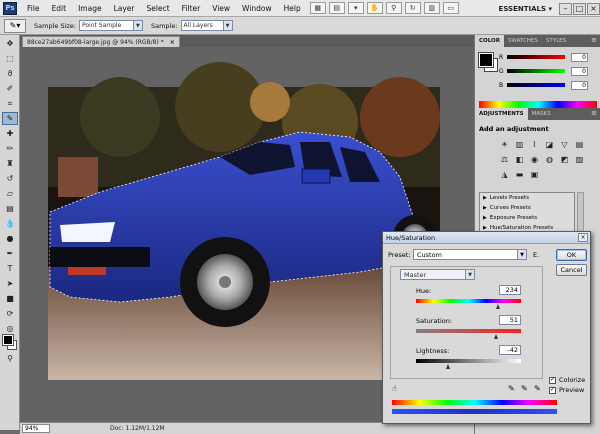 The width and height of the screenshot is (600, 434). I want to click on saturation-slider-thumb, so click(496, 336).